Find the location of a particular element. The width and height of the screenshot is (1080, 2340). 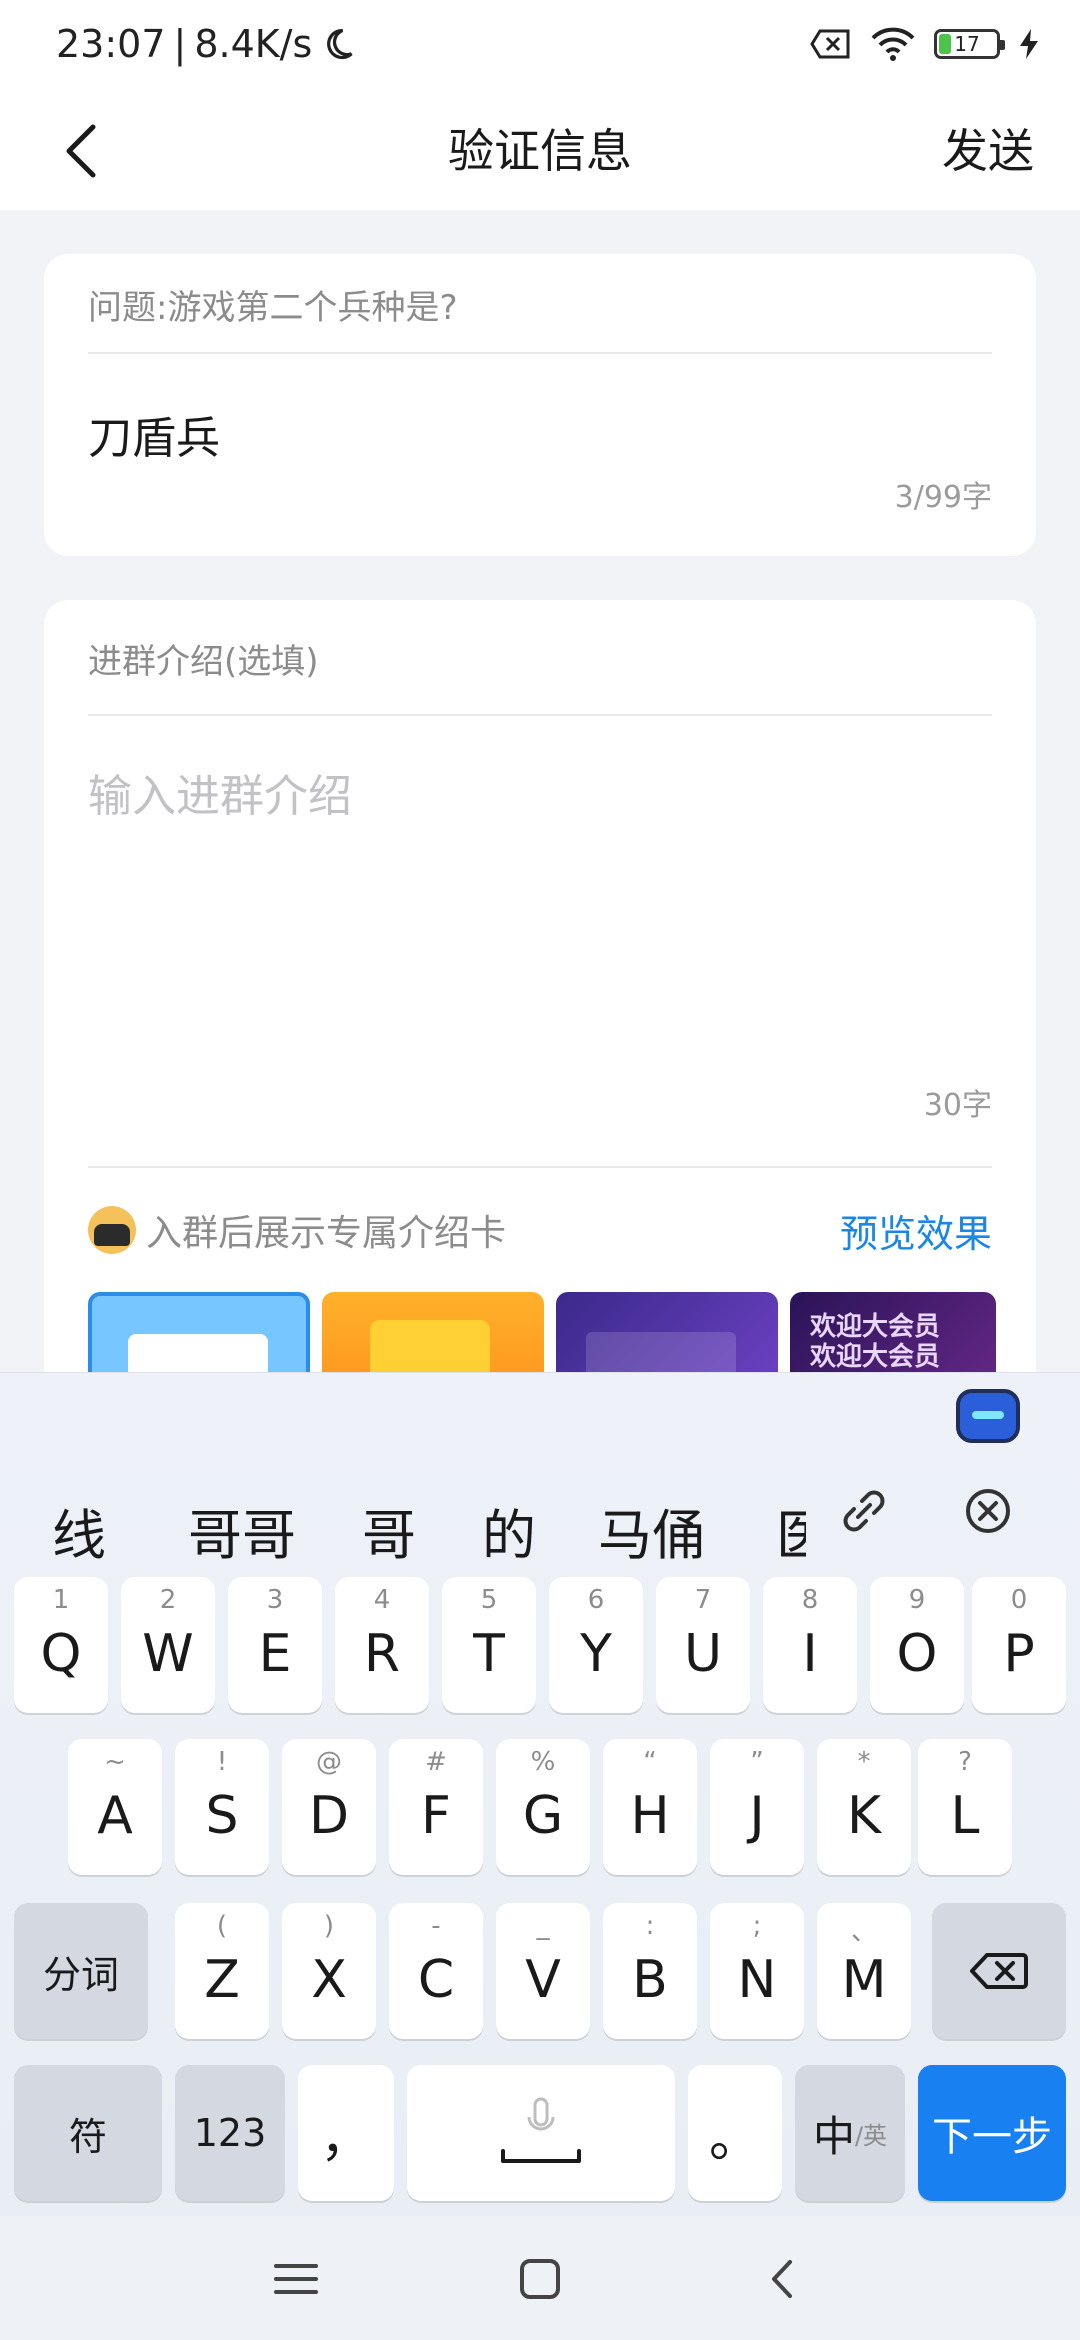

menu-icon is located at coordinates (296, 2279).